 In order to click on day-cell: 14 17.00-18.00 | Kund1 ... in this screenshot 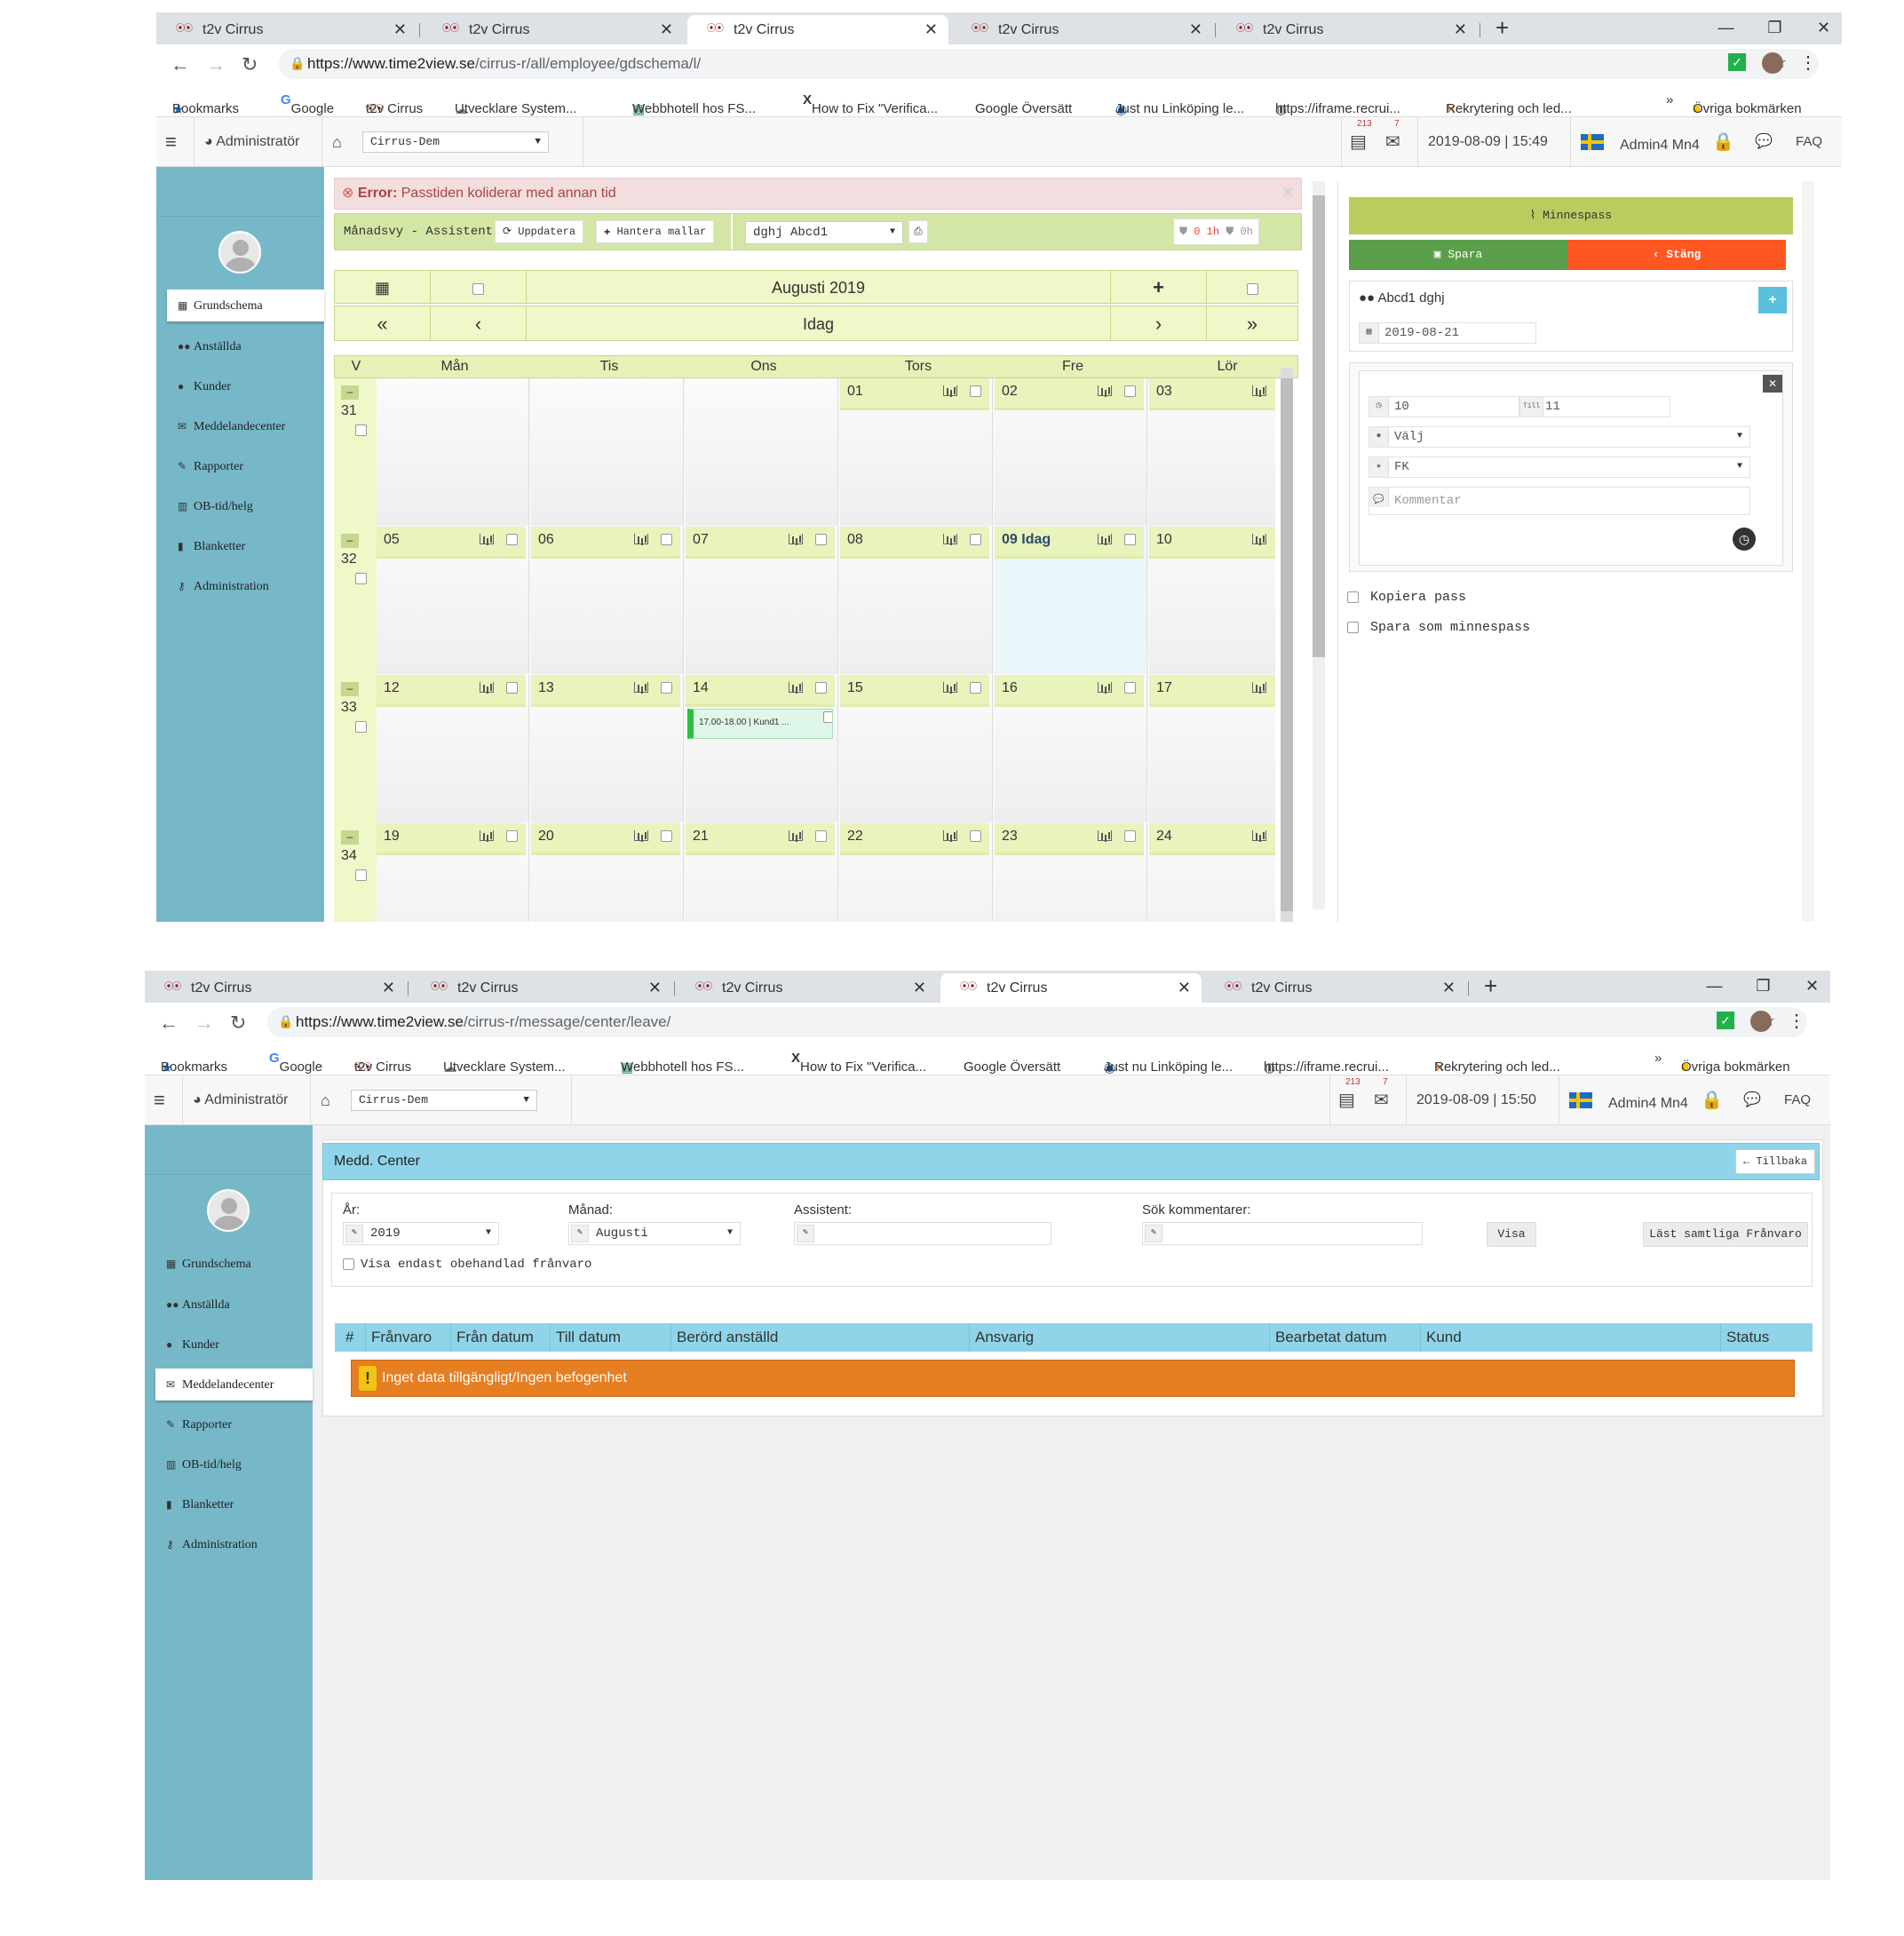, I will do `click(762, 748)`.